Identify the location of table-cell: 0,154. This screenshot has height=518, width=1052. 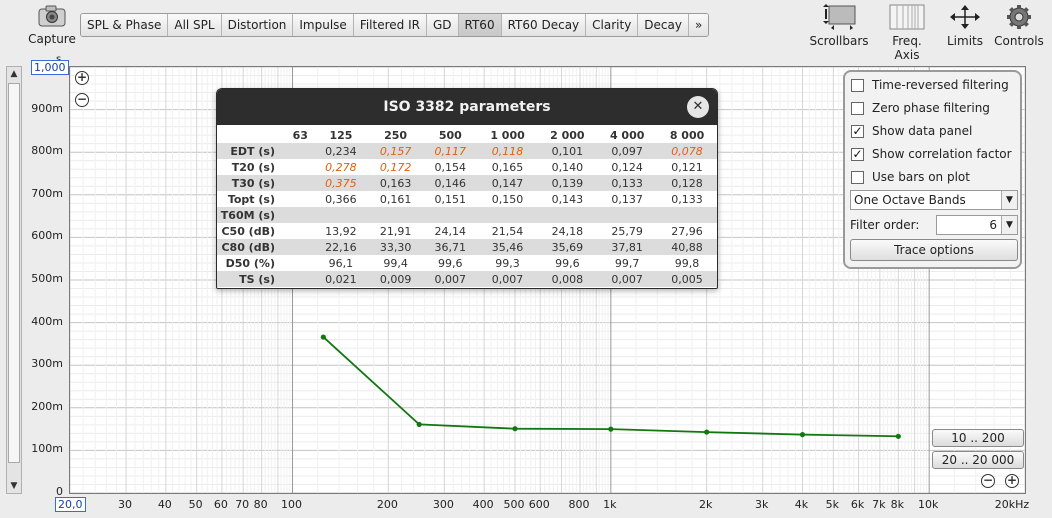
(450, 167).